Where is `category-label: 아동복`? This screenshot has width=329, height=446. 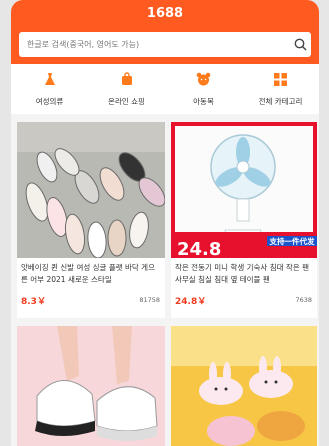
category-label: 아동복 is located at coordinates (203, 101).